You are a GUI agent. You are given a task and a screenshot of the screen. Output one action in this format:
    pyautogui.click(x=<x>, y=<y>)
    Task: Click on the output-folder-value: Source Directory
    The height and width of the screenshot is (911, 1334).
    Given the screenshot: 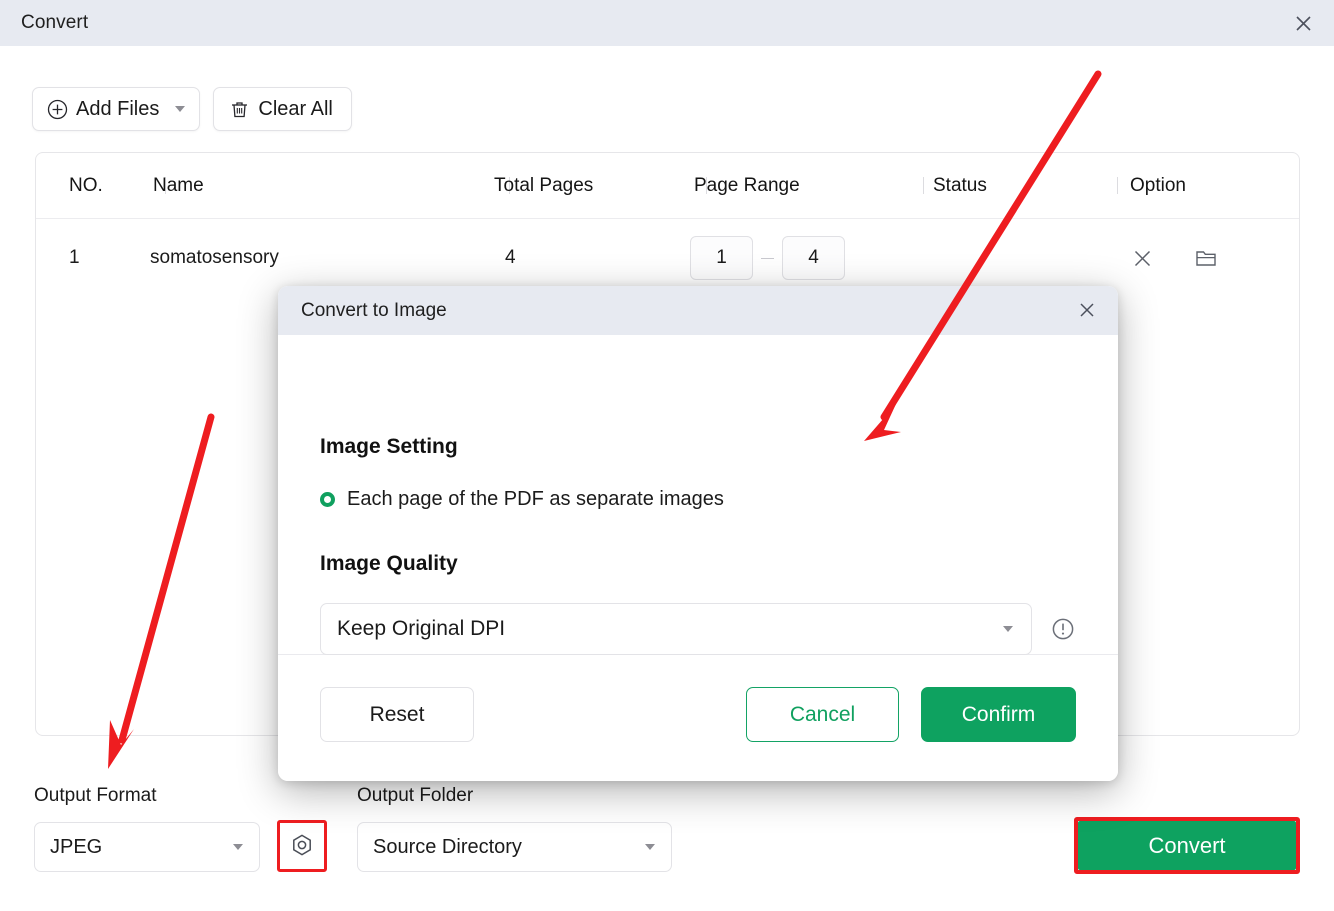 What is the action you would take?
    pyautogui.click(x=447, y=846)
    